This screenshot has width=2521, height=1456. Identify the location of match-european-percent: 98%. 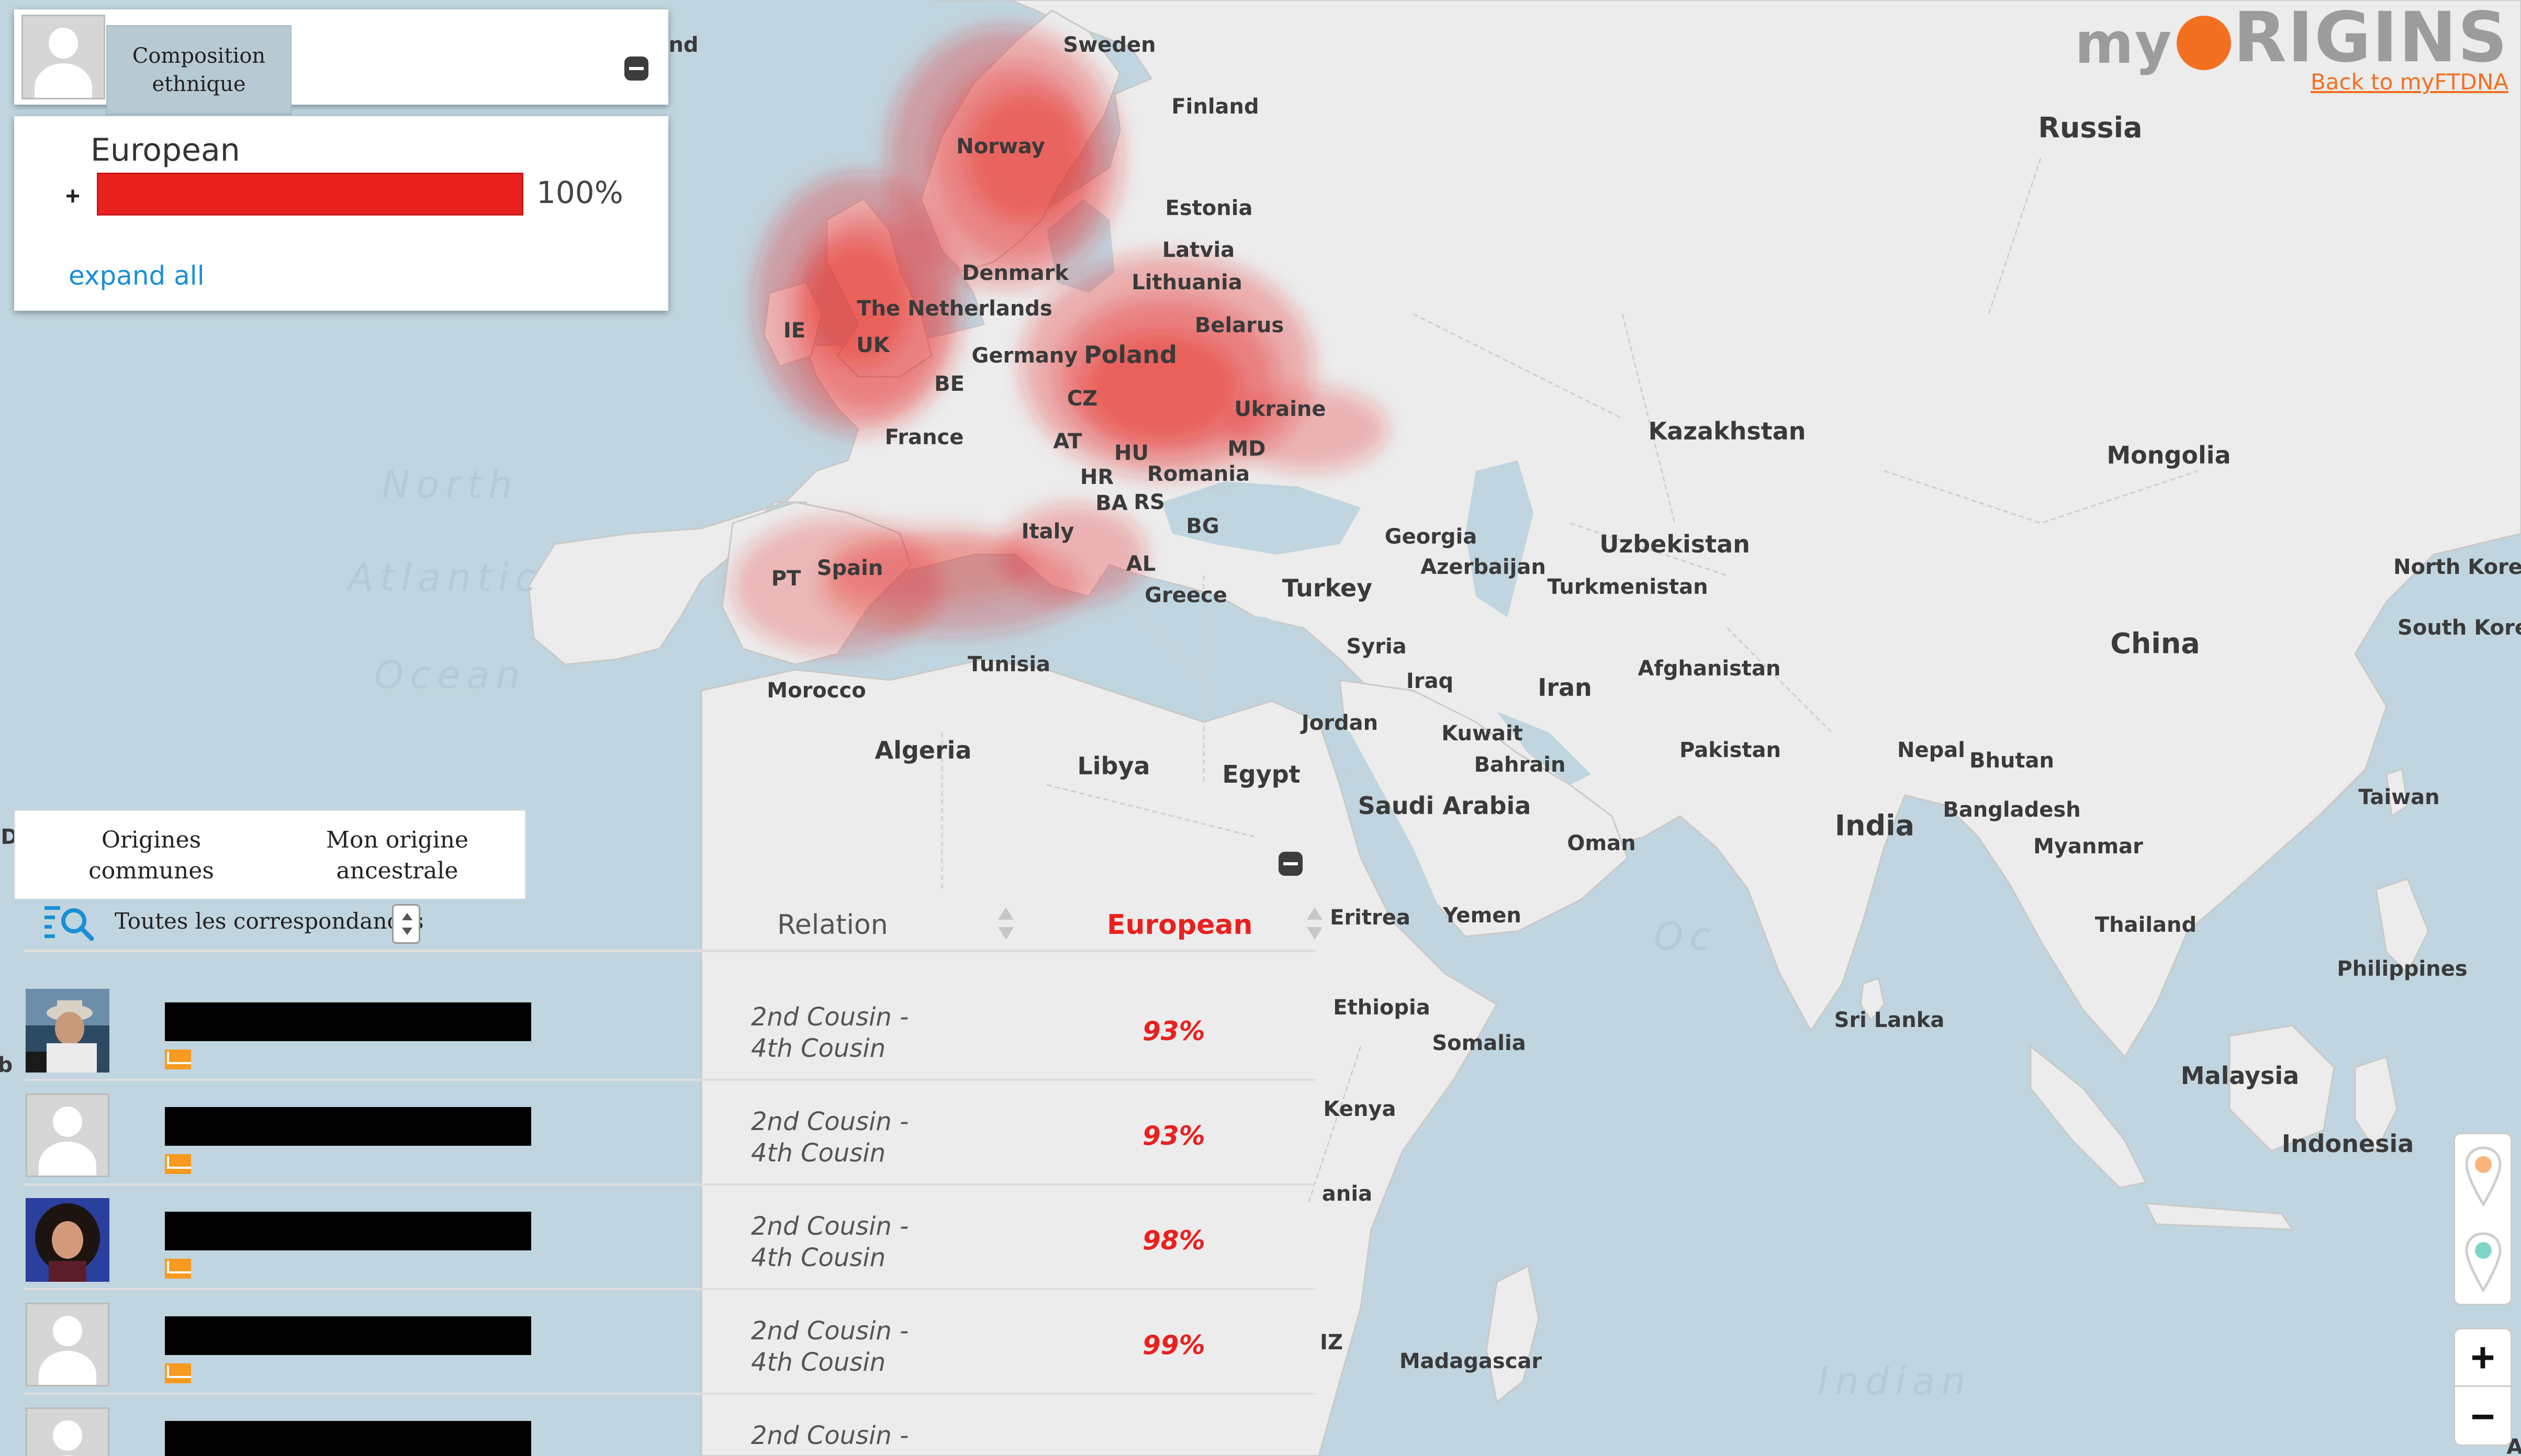
(1174, 1240).